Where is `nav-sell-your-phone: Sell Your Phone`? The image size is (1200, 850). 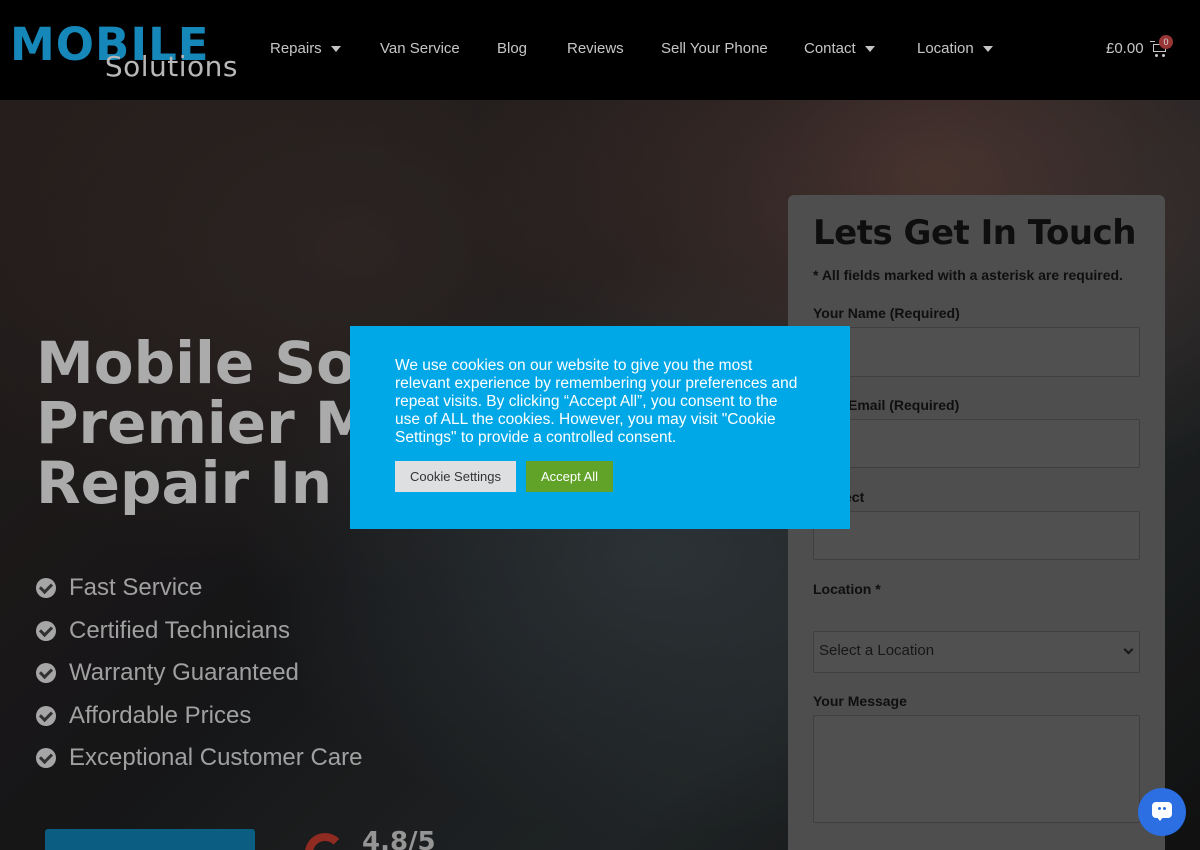 nav-sell-your-phone: Sell Your Phone is located at coordinates (714, 48).